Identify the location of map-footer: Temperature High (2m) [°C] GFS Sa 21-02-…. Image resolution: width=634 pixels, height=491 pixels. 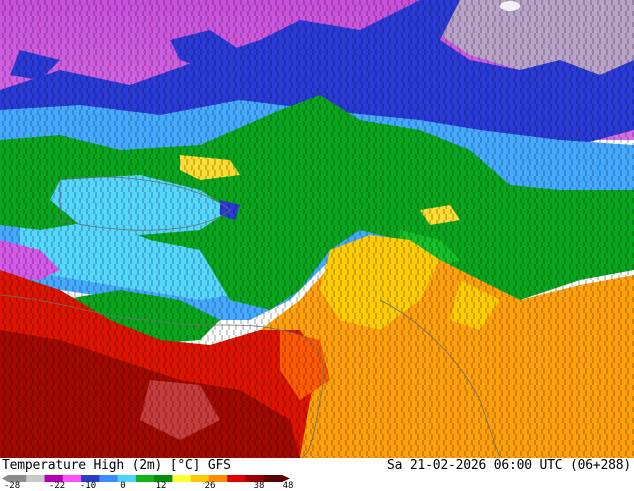
(317, 474).